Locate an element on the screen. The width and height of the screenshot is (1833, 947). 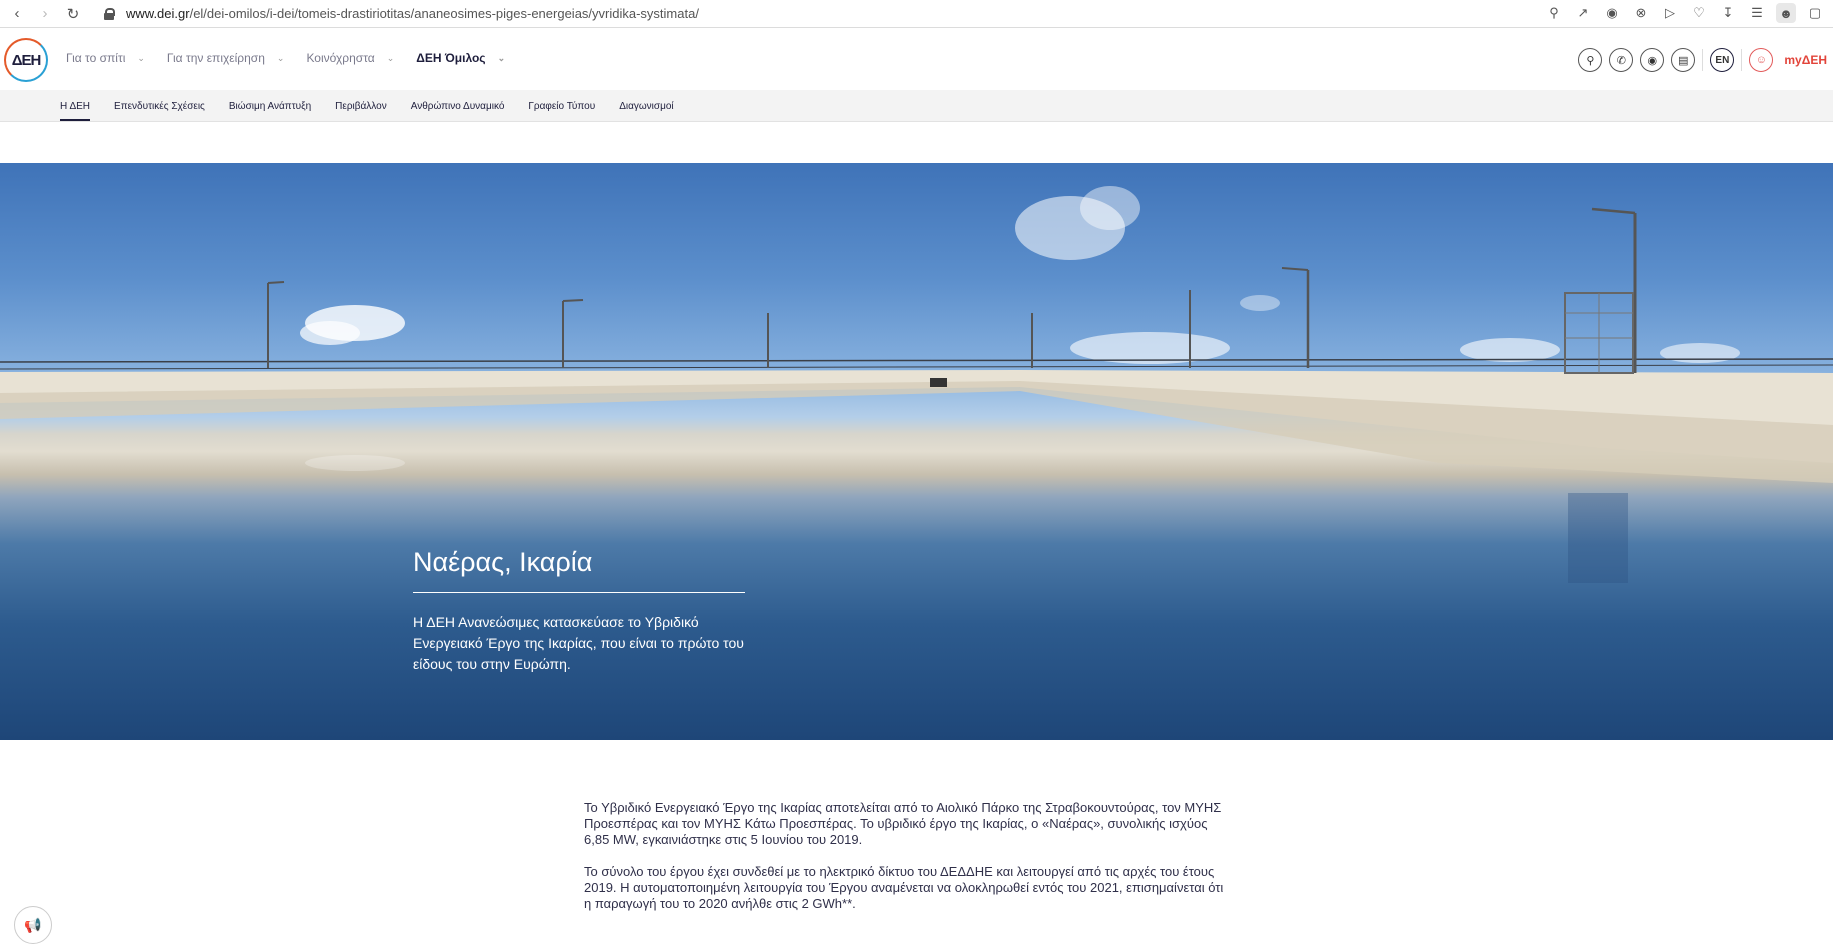
download-icon: ↧ is located at coordinates (1728, 13).